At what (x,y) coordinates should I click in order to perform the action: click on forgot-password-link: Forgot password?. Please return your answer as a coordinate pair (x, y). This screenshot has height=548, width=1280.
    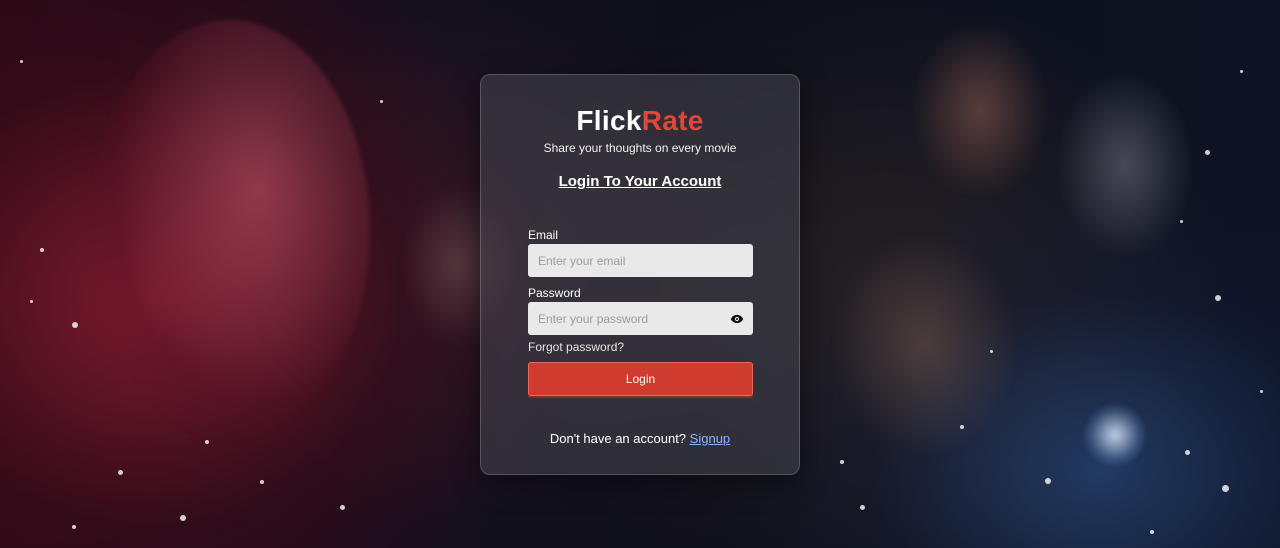
    Looking at the image, I should click on (576, 347).